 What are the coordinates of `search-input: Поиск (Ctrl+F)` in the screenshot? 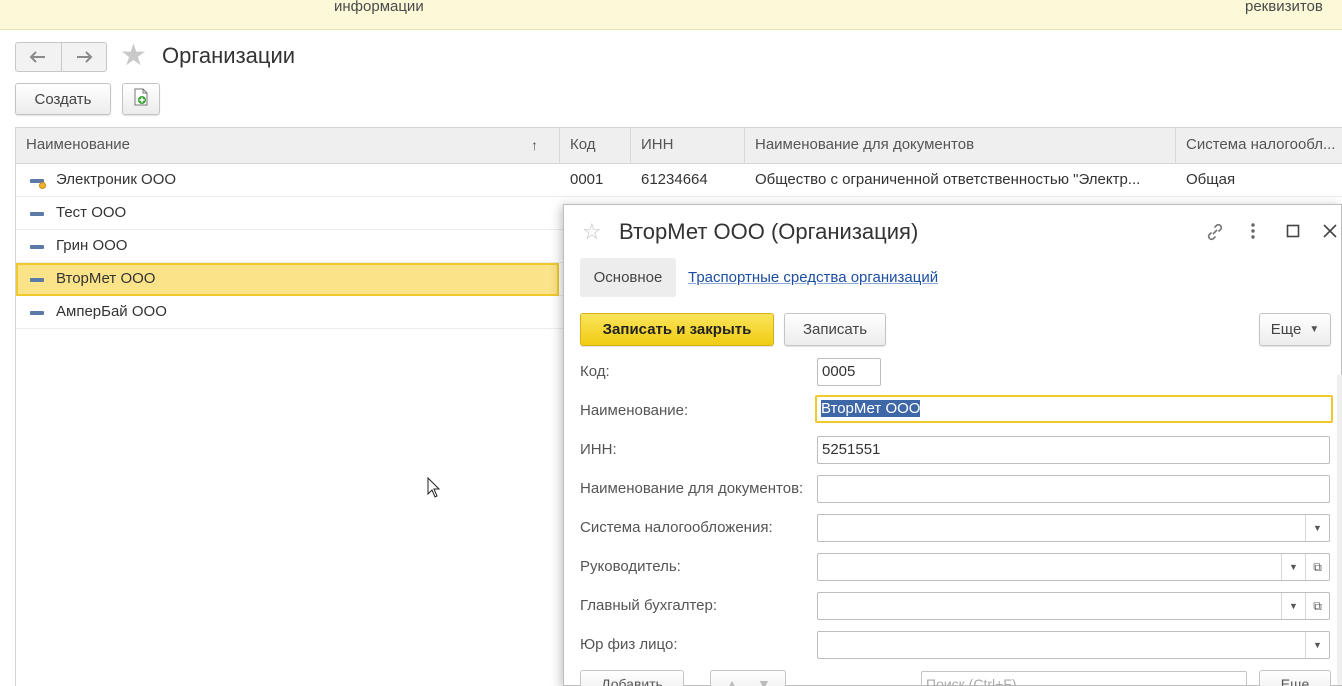 It's located at (1084, 678).